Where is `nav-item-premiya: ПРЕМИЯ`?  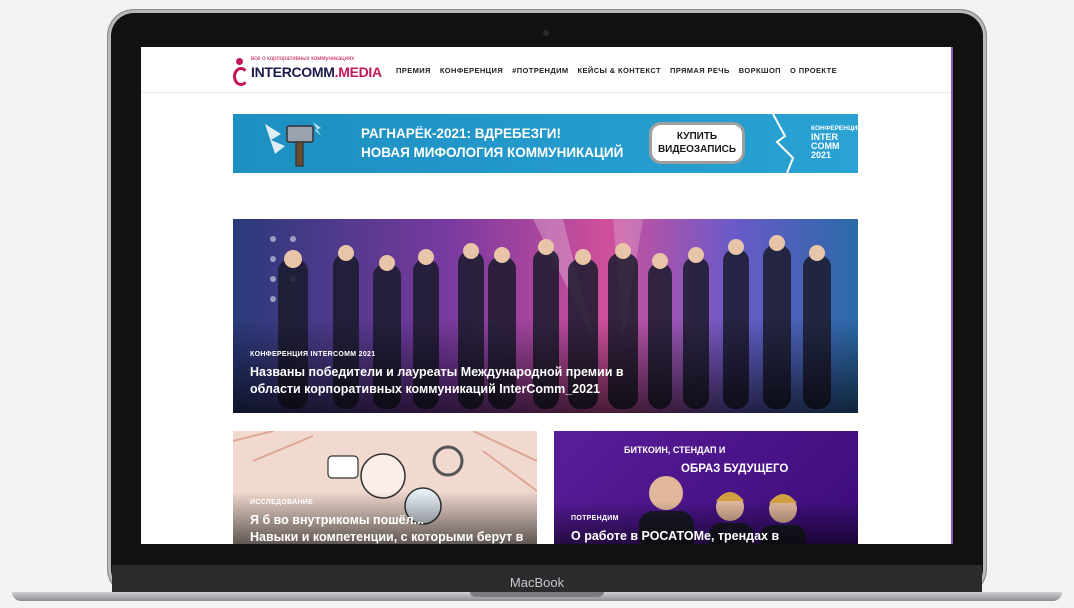 nav-item-premiya: ПРЕМИЯ is located at coordinates (413, 70).